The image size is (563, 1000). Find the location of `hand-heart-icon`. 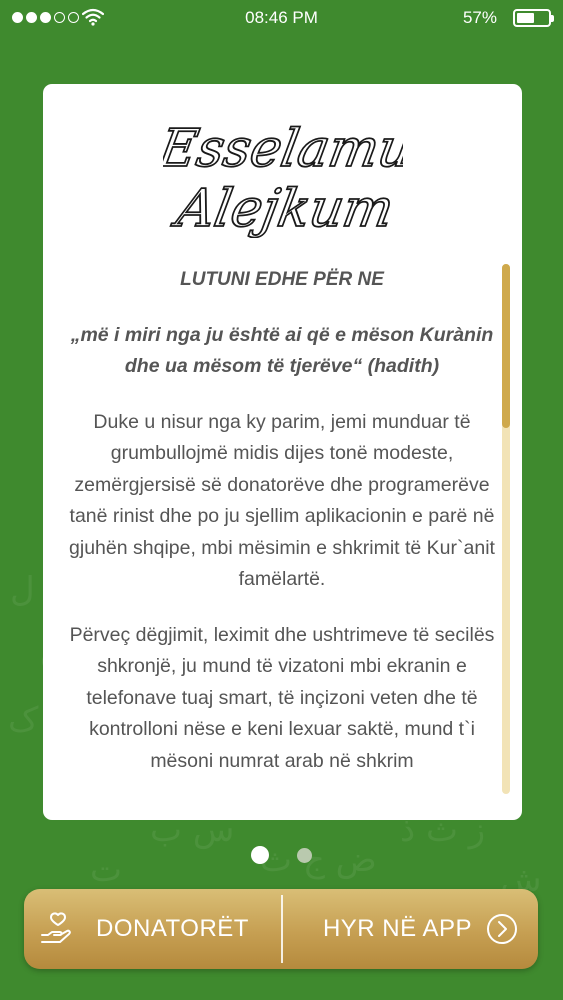

hand-heart-icon is located at coordinates (56, 927).